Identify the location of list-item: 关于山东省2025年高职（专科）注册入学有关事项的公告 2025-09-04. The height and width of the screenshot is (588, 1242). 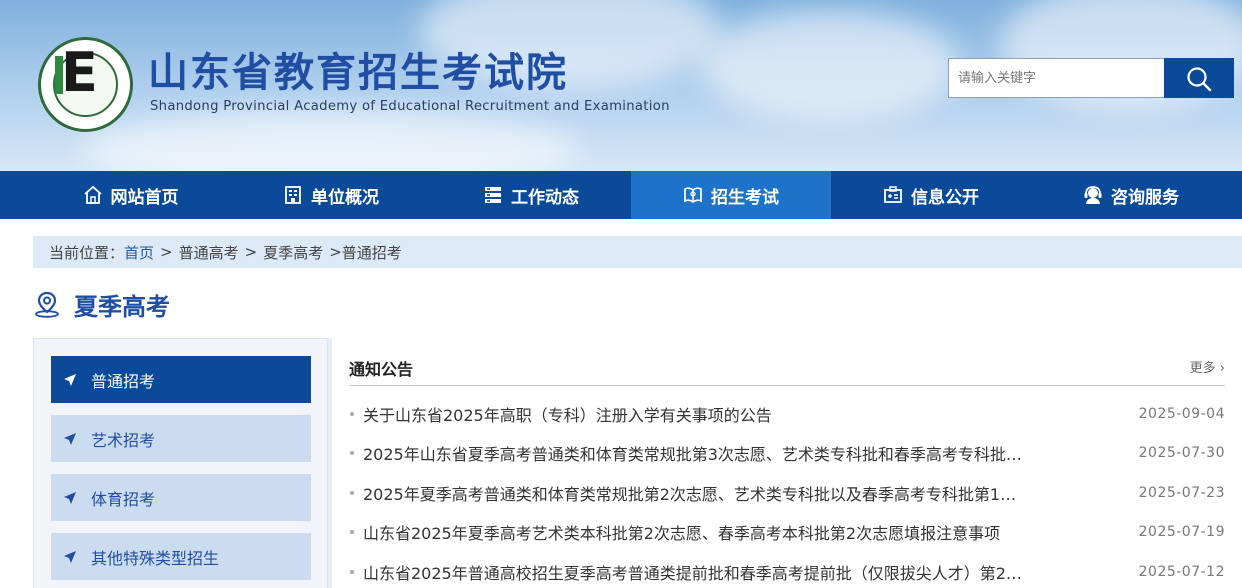
(787, 414).